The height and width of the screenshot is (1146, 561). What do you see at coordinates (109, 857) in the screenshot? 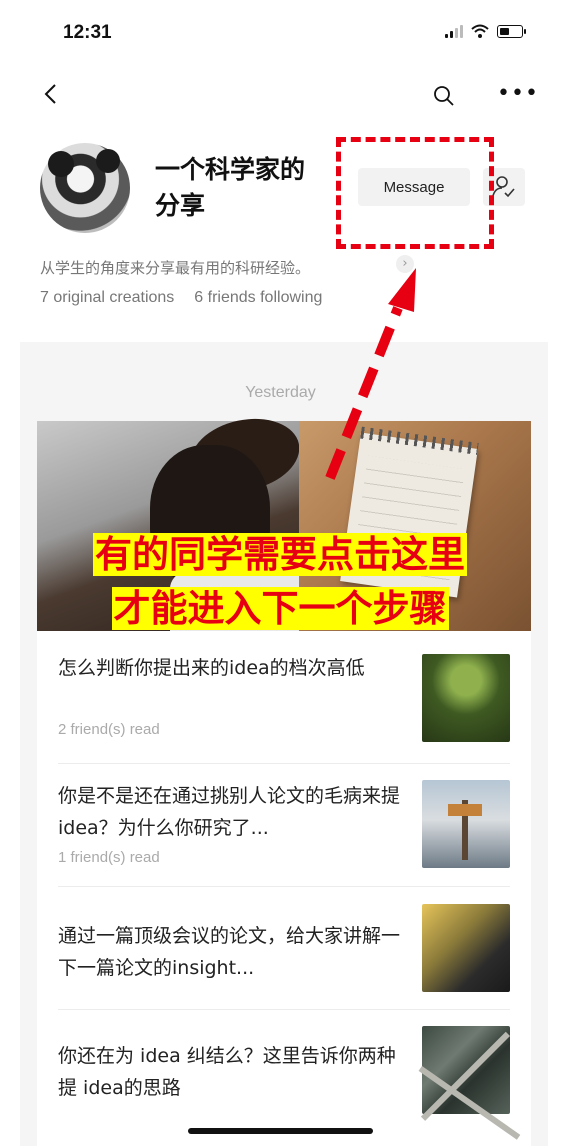
I see `article-read-count: 1 friend(s) read` at bounding box center [109, 857].